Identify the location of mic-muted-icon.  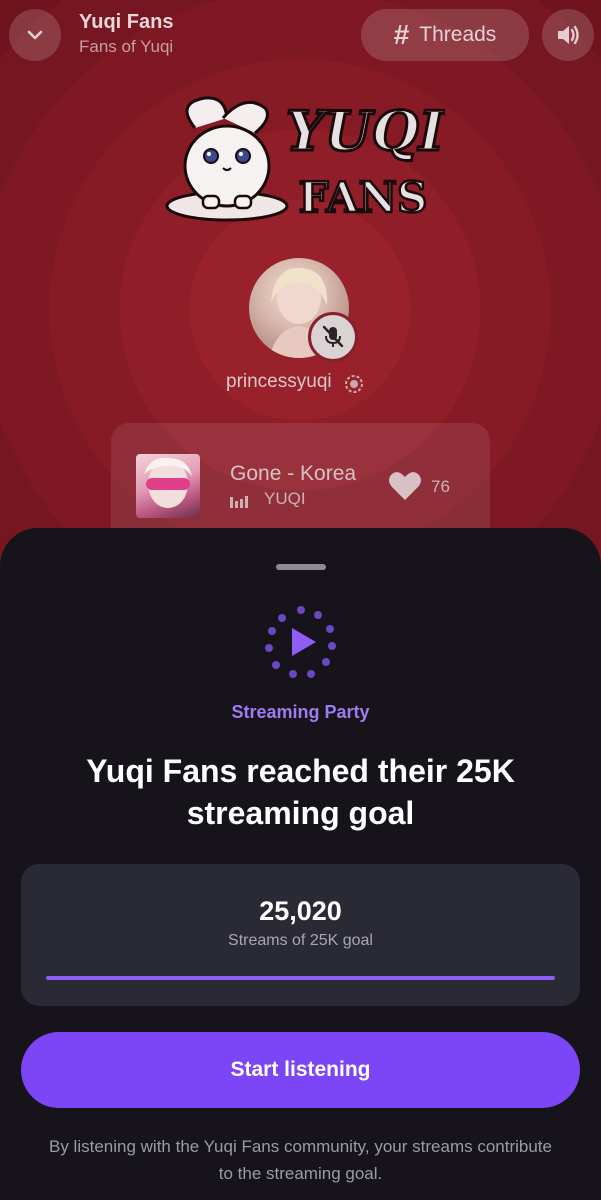
(333, 336).